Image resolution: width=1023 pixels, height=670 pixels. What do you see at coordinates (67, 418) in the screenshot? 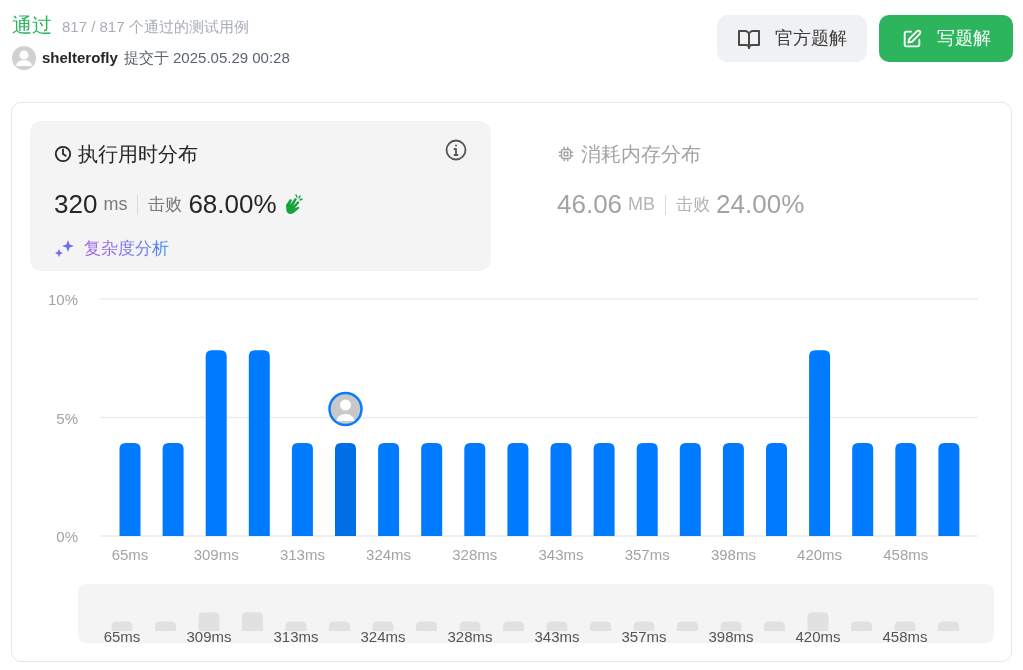
I see `y-axis-label: 5%` at bounding box center [67, 418].